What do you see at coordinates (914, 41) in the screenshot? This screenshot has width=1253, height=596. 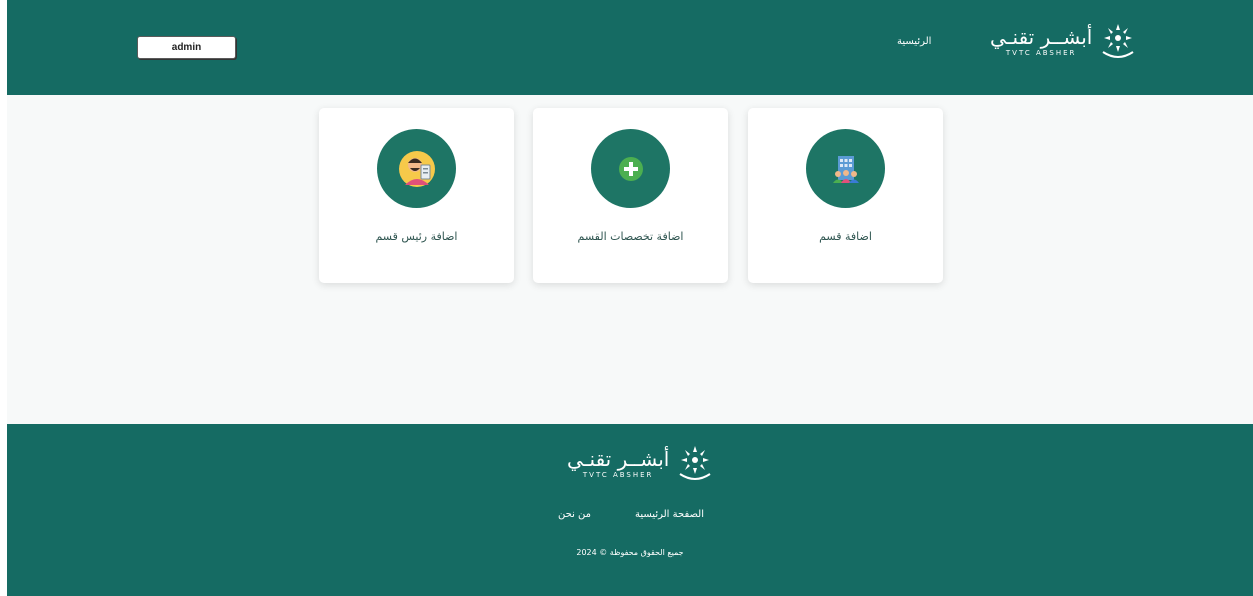 I see `nav-home-link: الرئيسية` at bounding box center [914, 41].